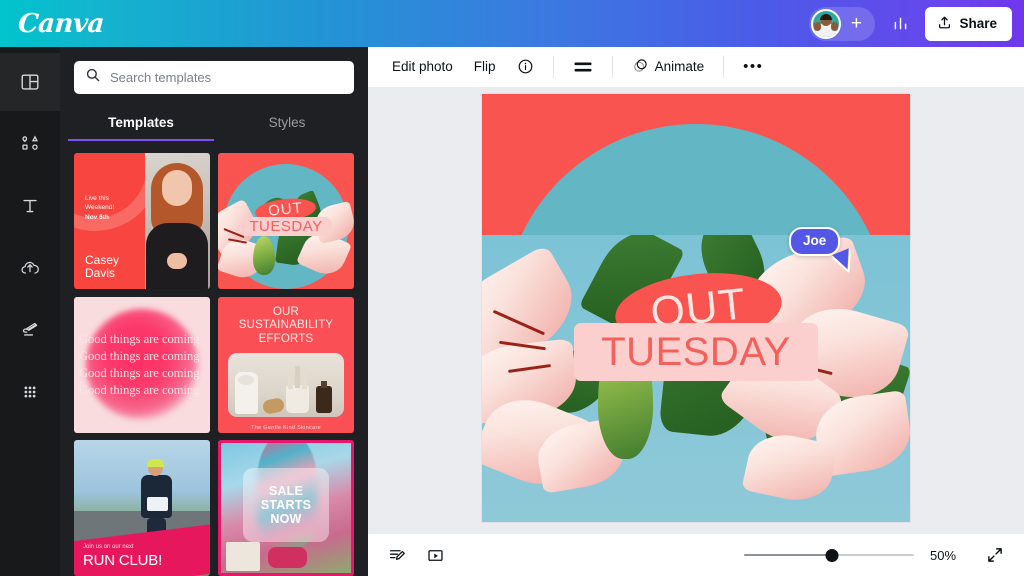 This screenshot has height=576, width=1024. I want to click on collaborators-group: +, so click(842, 23).